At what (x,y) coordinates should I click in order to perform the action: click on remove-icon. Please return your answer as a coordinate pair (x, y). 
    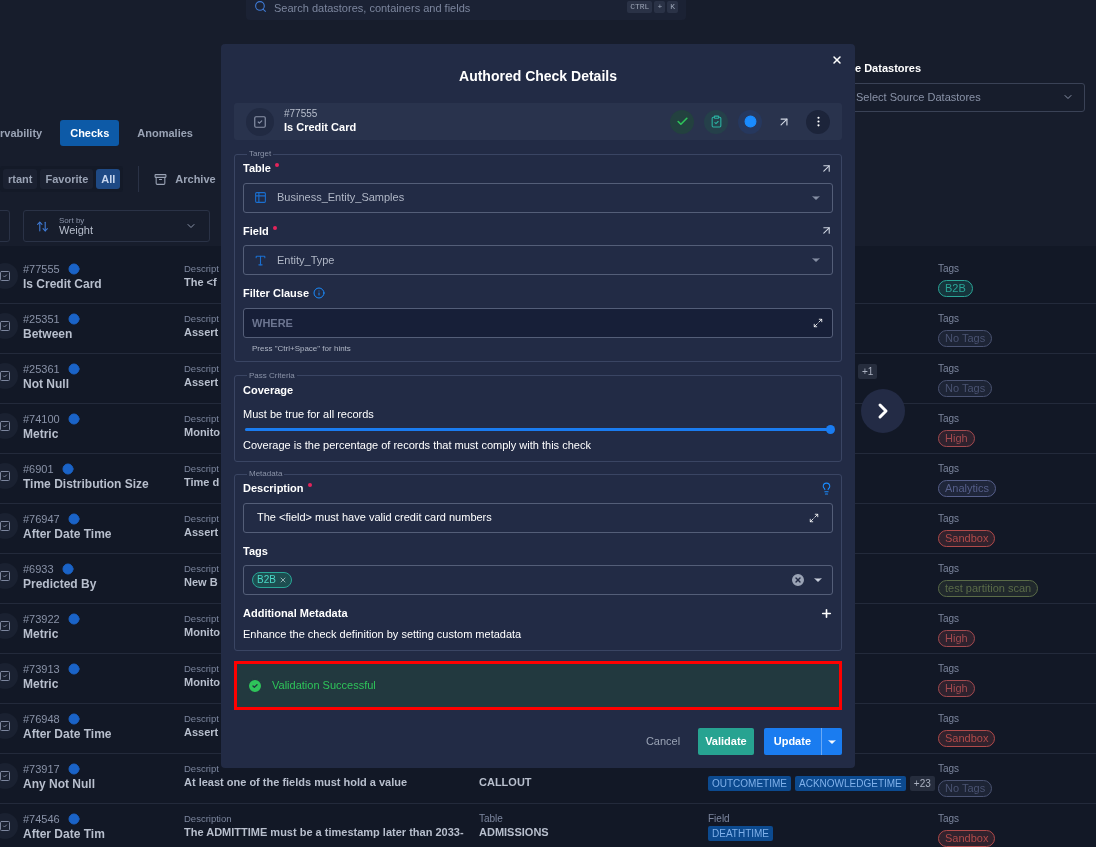
    Looking at the image, I should click on (282, 580).